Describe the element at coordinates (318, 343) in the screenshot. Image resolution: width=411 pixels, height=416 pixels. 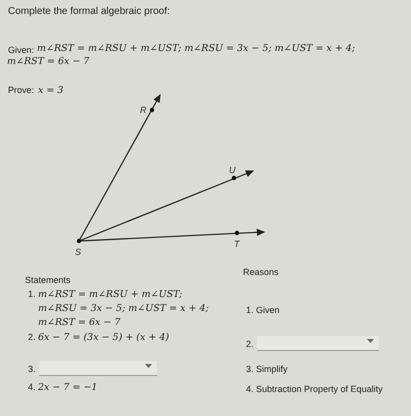
I see `reason-dropdown` at that location.